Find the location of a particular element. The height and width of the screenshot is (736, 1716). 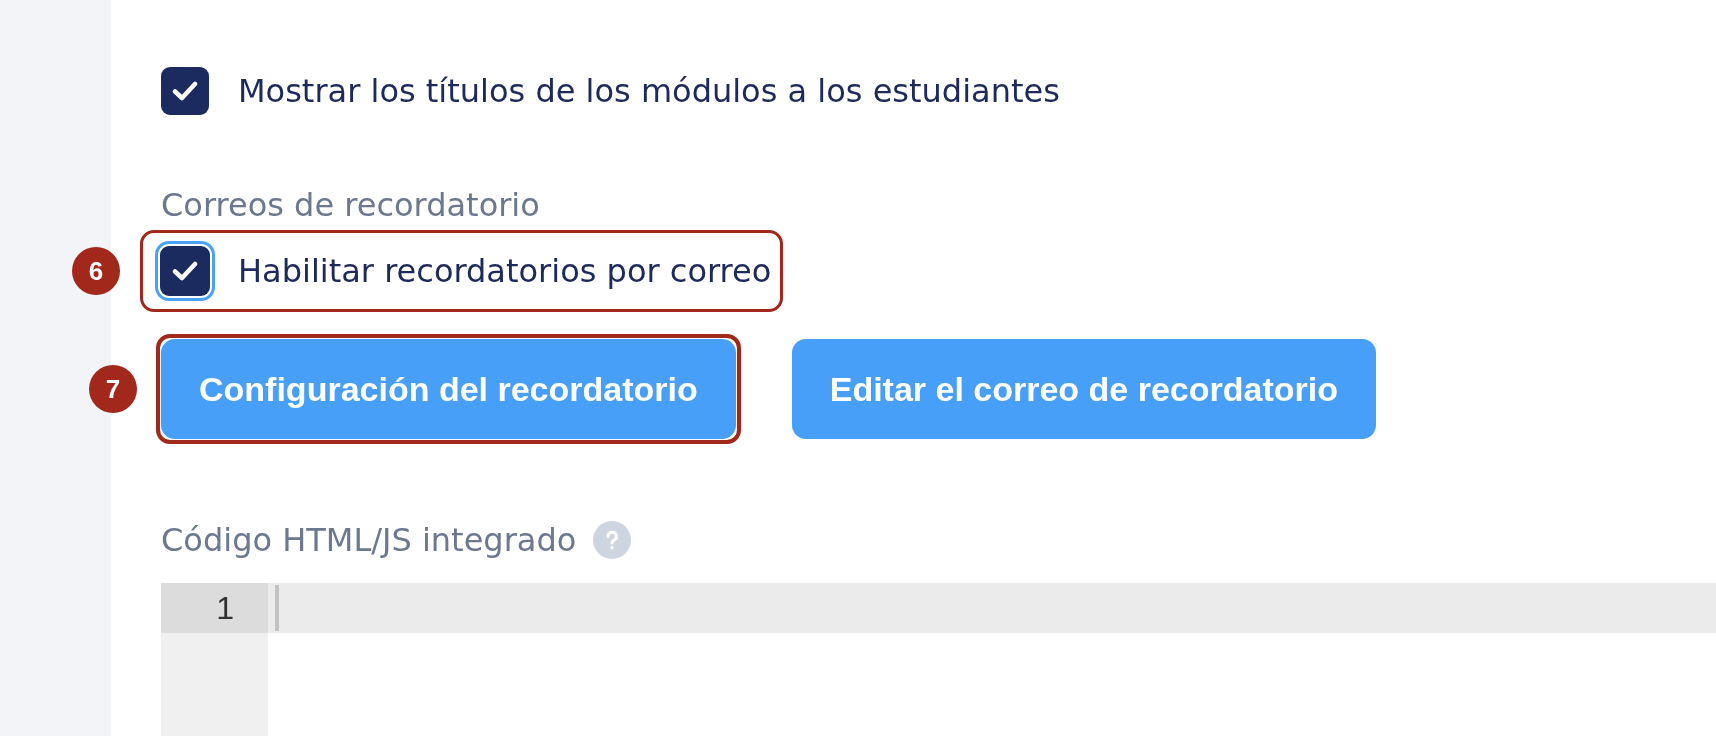

line-number: 1 is located at coordinates (214, 608).